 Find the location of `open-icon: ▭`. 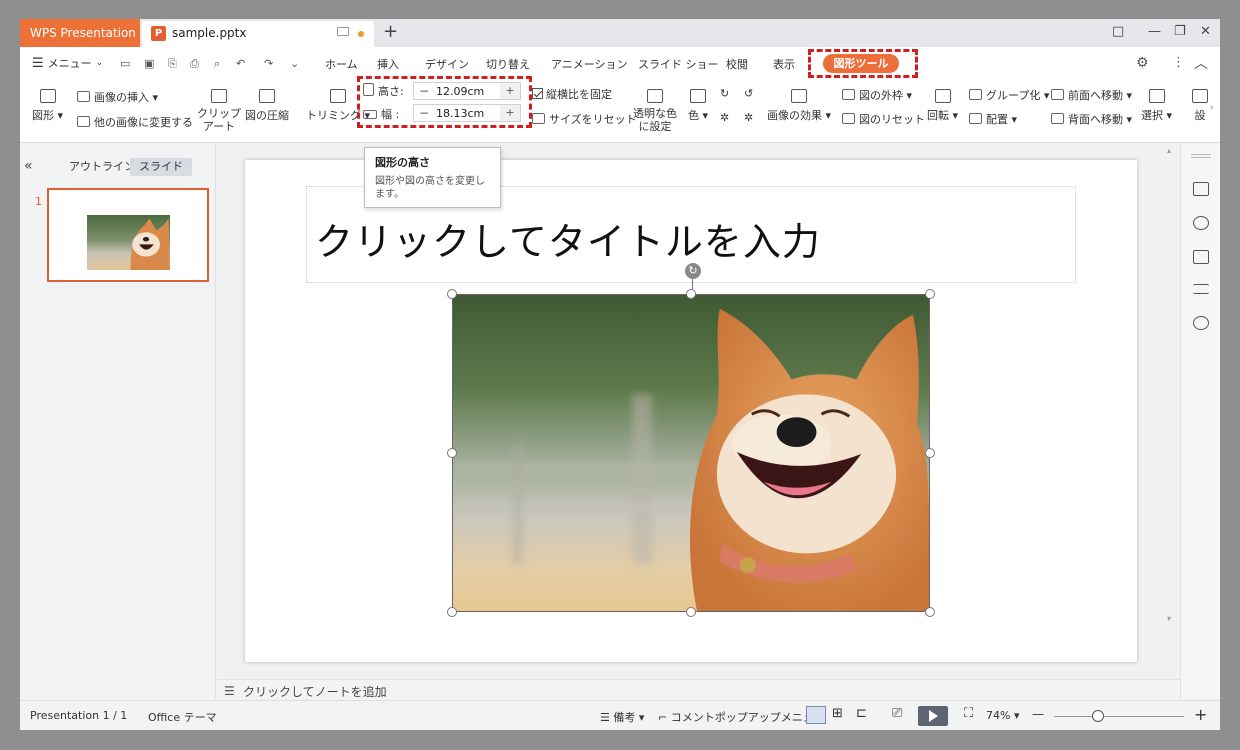

open-icon: ▭ is located at coordinates (125, 63).